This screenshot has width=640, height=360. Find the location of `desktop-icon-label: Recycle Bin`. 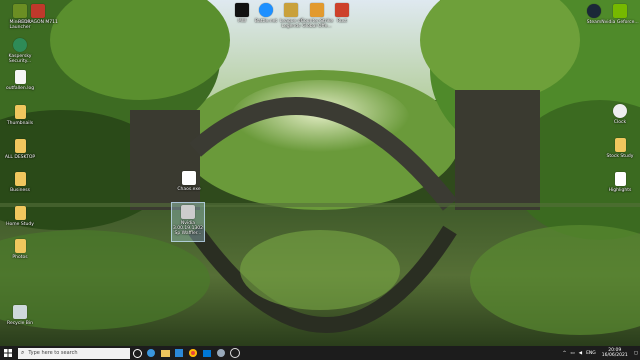

desktop-icon-label: Recycle Bin is located at coordinates (20, 323).